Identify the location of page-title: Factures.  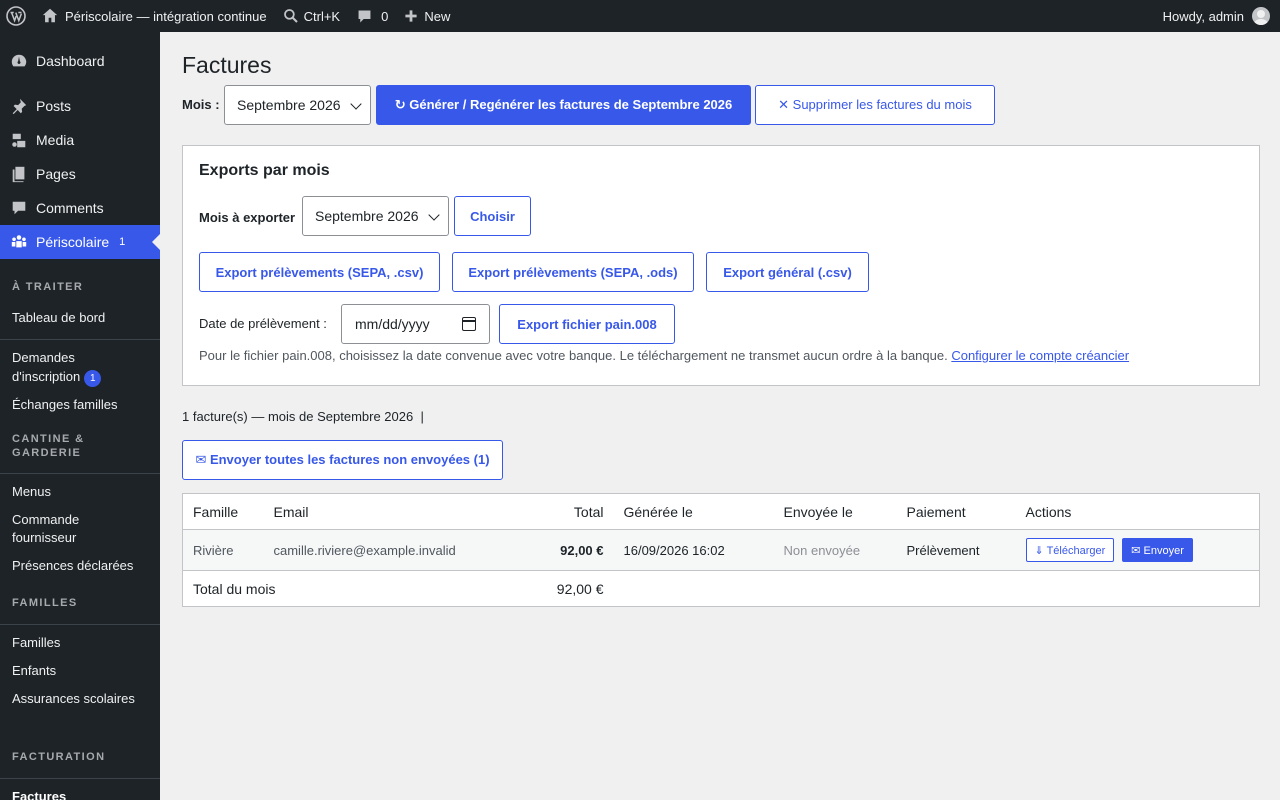
(227, 65).